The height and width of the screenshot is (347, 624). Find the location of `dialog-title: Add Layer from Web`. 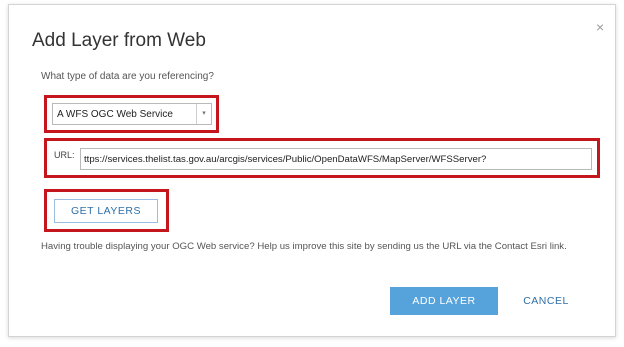

dialog-title: Add Layer from Web is located at coordinates (119, 40).